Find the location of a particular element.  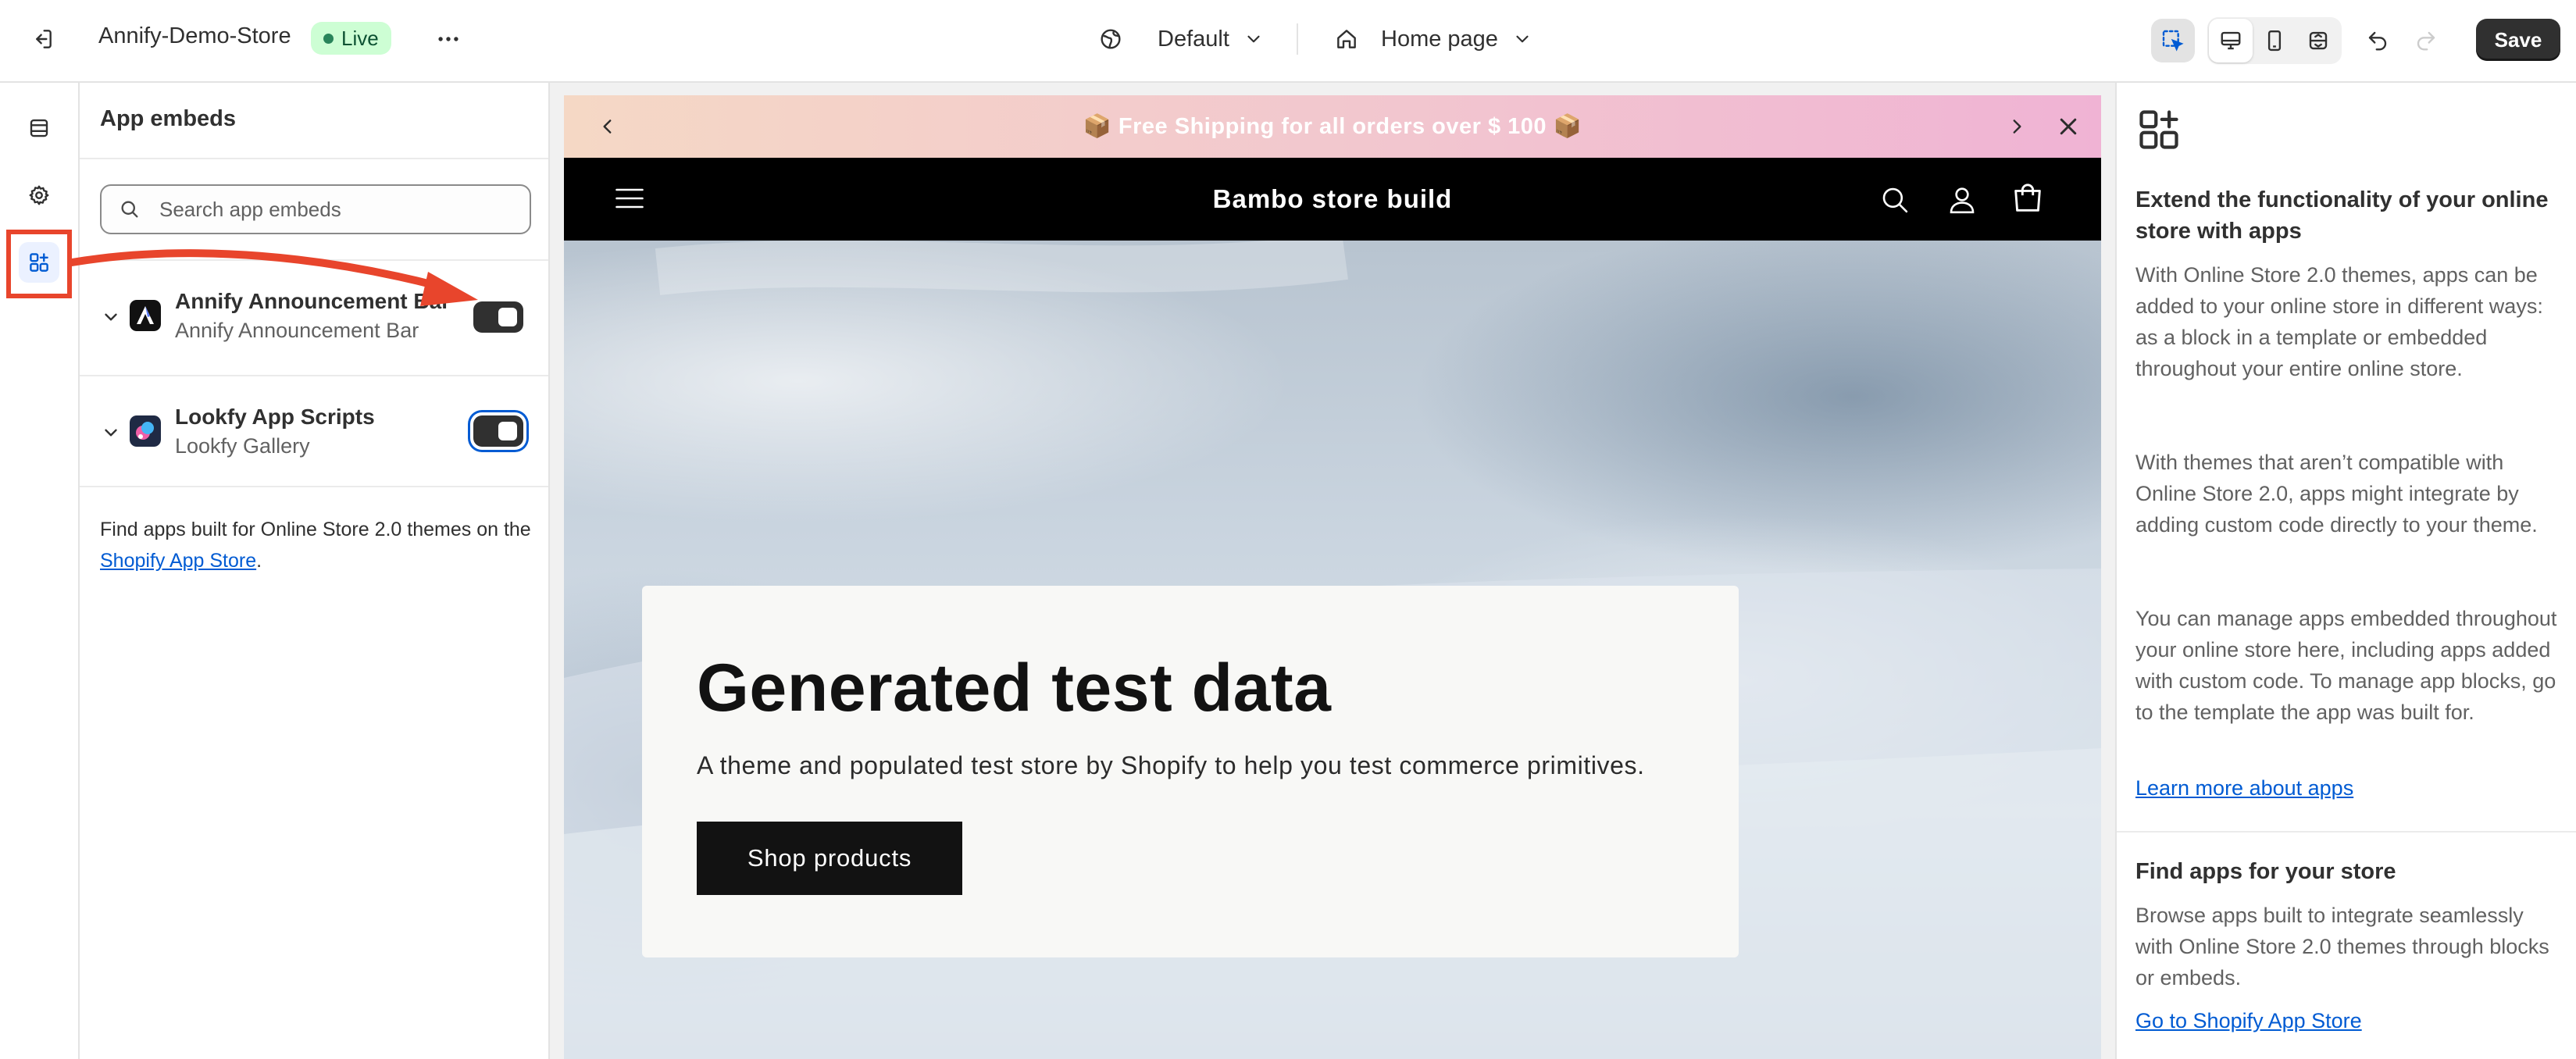

device-view-switcher is located at coordinates (2274, 40).